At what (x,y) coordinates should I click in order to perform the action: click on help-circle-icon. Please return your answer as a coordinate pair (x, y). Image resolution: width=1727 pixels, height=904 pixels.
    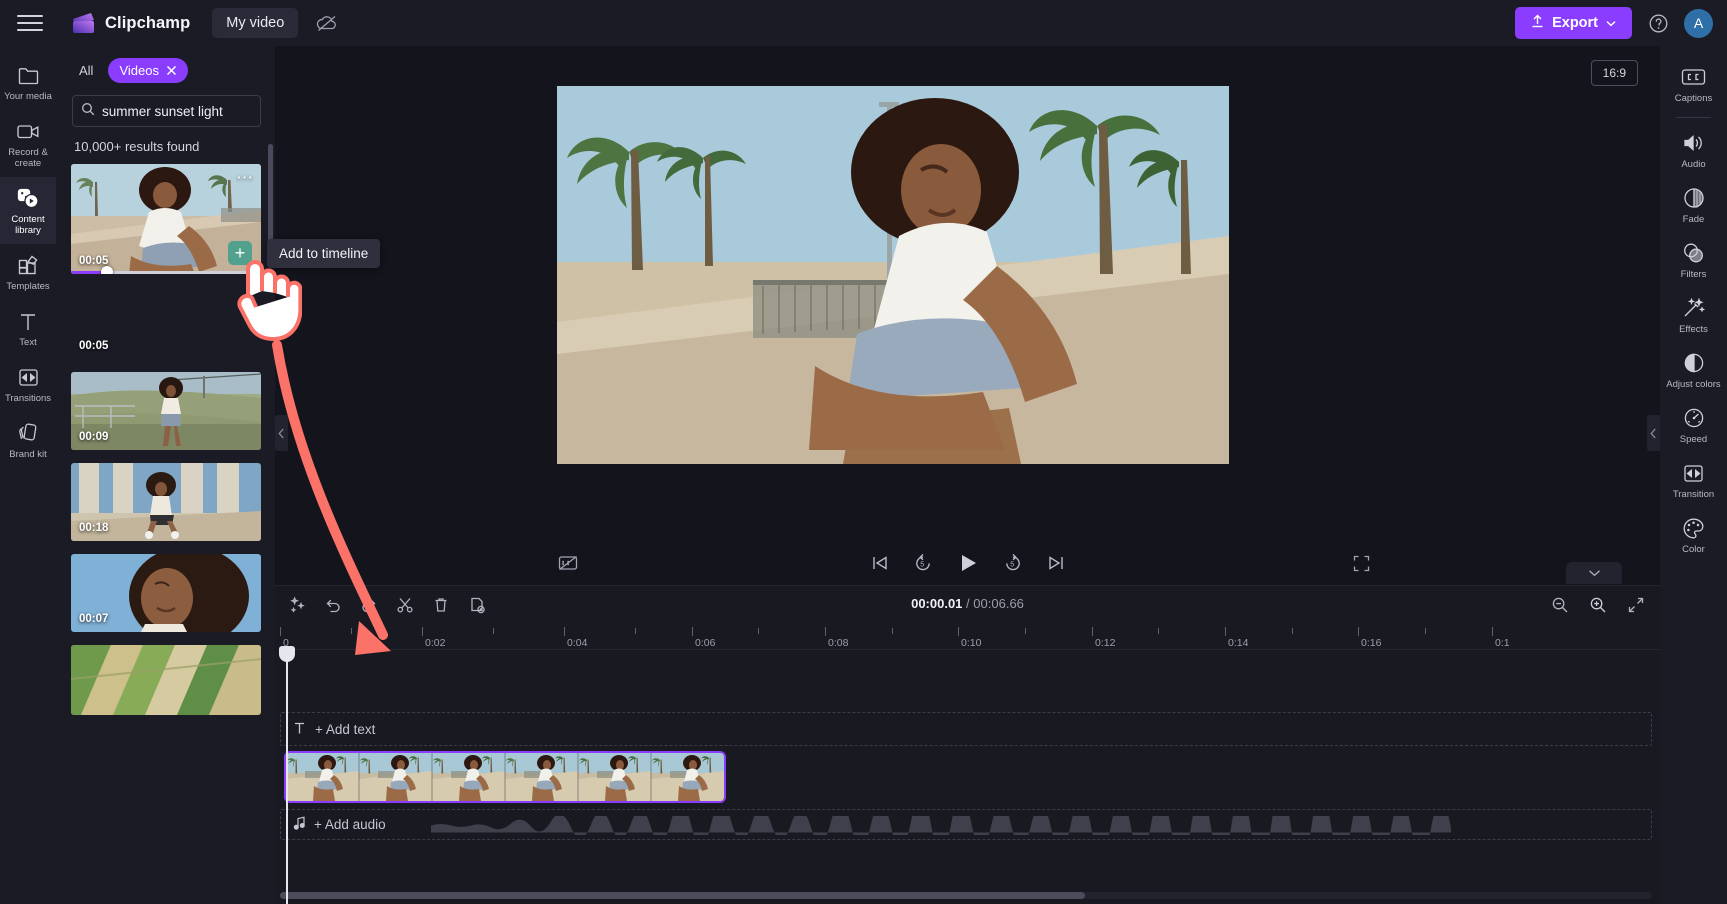
    Looking at the image, I should click on (1658, 23).